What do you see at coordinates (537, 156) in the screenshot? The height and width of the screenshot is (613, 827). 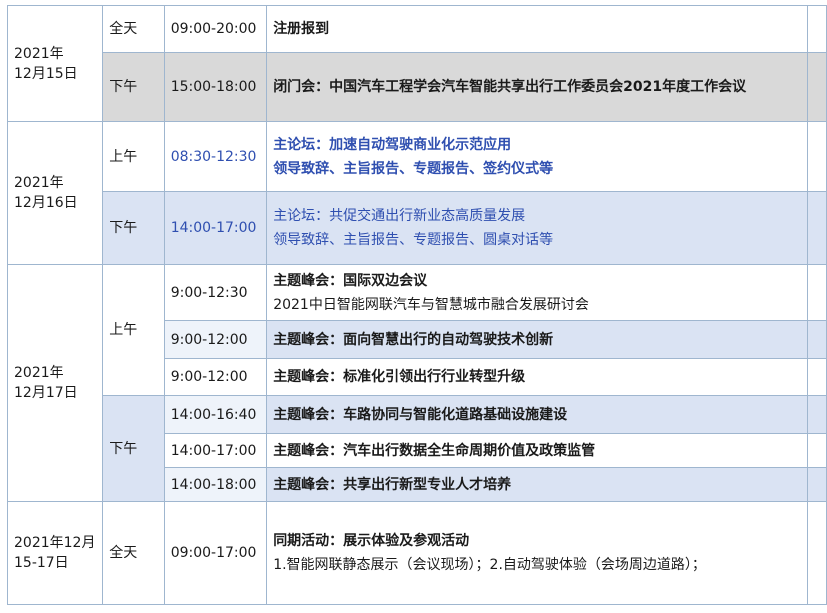 I see `session-cell: 主论坛：加速自动驾驶商业化示范应用 领导致辞、主旨报告、专题报告、签约仪式等` at bounding box center [537, 156].